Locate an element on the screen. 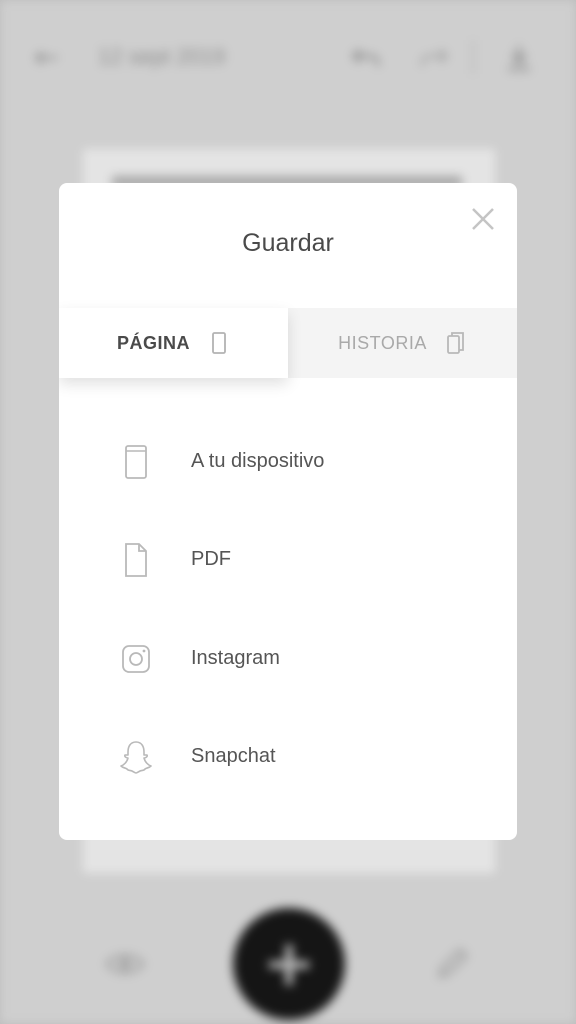 This screenshot has width=576, height=1024. plus-icon: + is located at coordinates (289, 964).